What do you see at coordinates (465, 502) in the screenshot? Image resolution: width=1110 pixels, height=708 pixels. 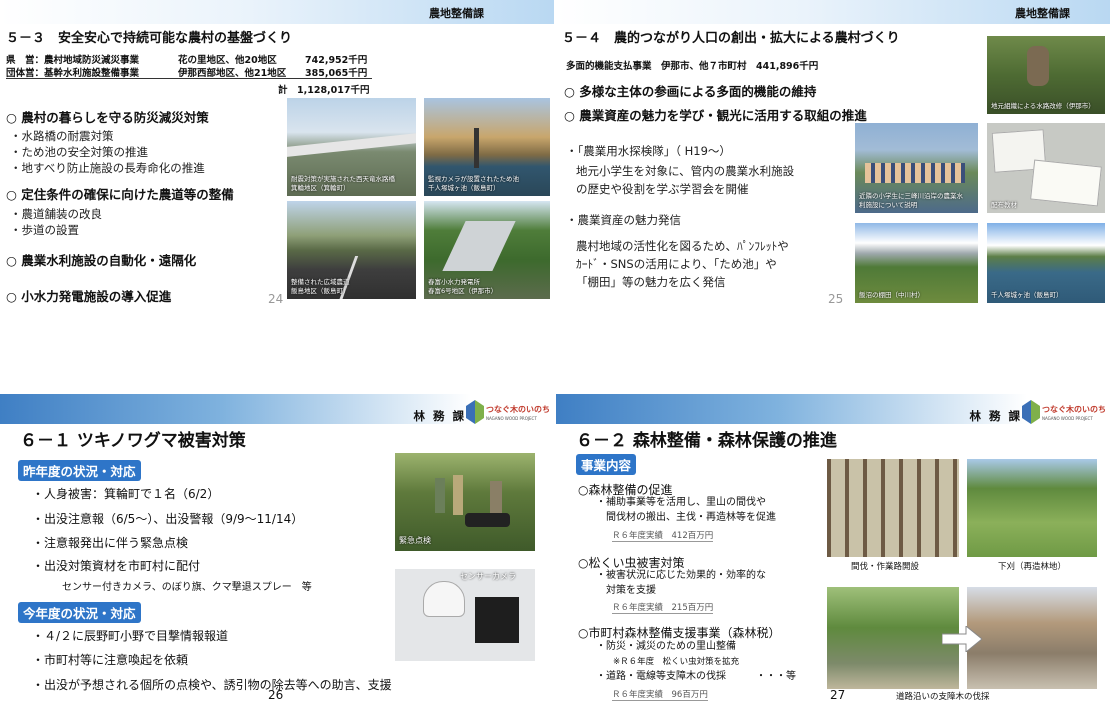 I see `photo-inspection: 緊急点検` at bounding box center [465, 502].